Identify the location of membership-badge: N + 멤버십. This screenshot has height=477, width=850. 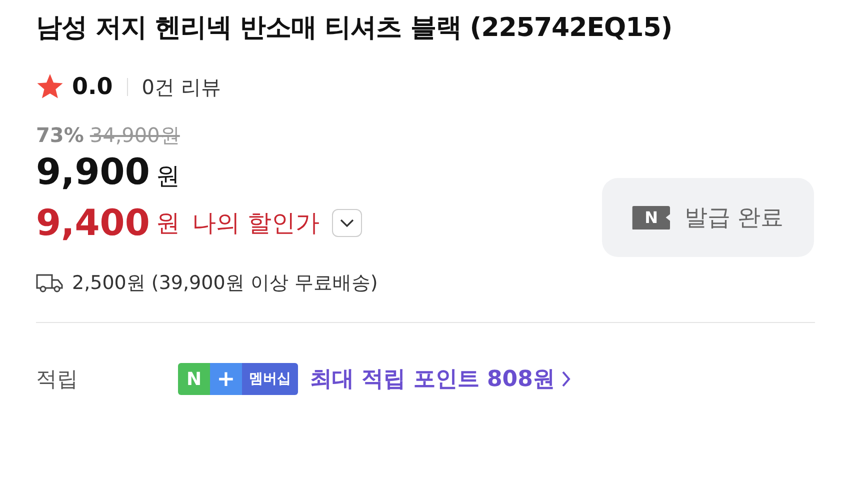
(238, 379).